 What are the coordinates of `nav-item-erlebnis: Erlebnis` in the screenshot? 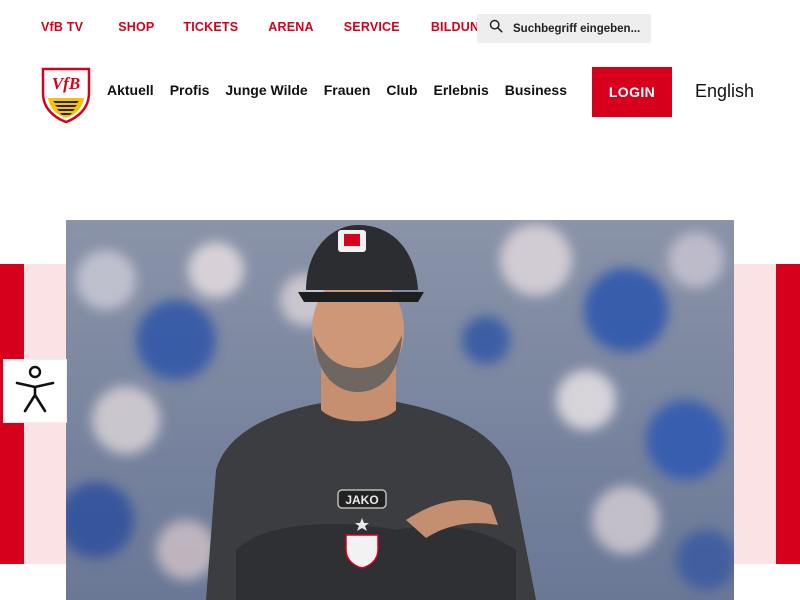 It's located at (461, 90).